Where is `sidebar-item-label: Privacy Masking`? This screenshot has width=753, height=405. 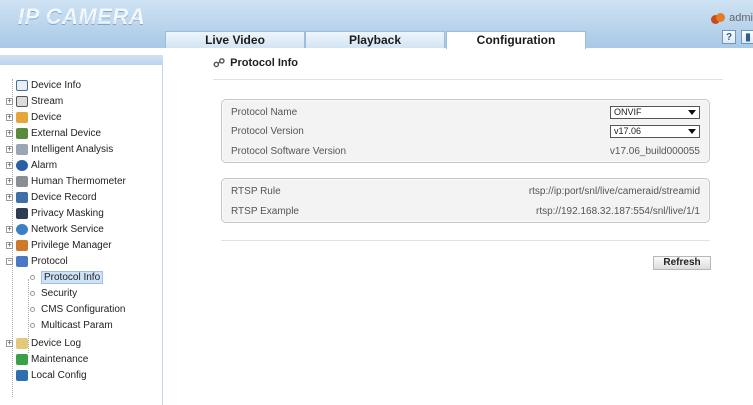
sidebar-item-label: Privacy Masking is located at coordinates (67, 213).